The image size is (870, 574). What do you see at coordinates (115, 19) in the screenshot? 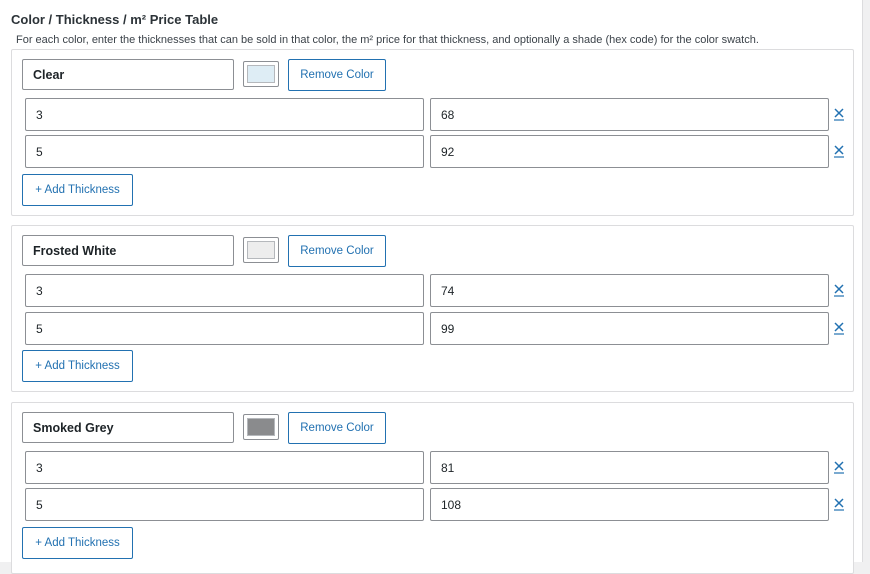
I see `section-title: Color / Thickness / m² Price Table` at bounding box center [115, 19].